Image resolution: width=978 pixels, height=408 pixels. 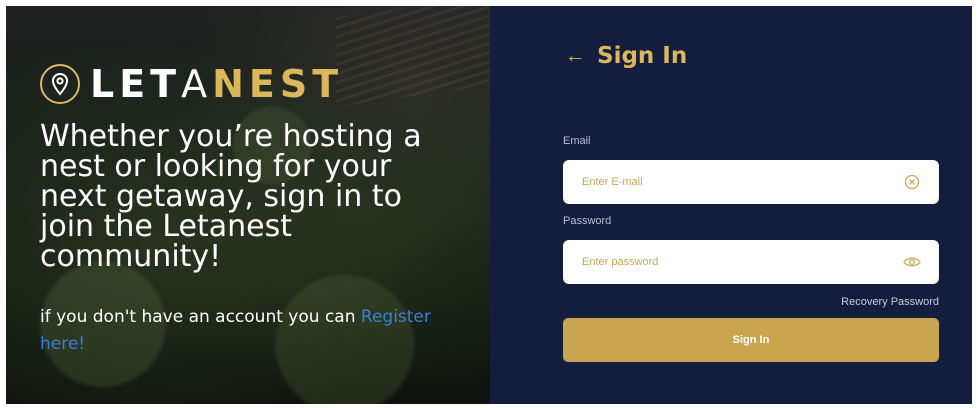 I want to click on brand-wordmark-part: LET, so click(x=136, y=84).